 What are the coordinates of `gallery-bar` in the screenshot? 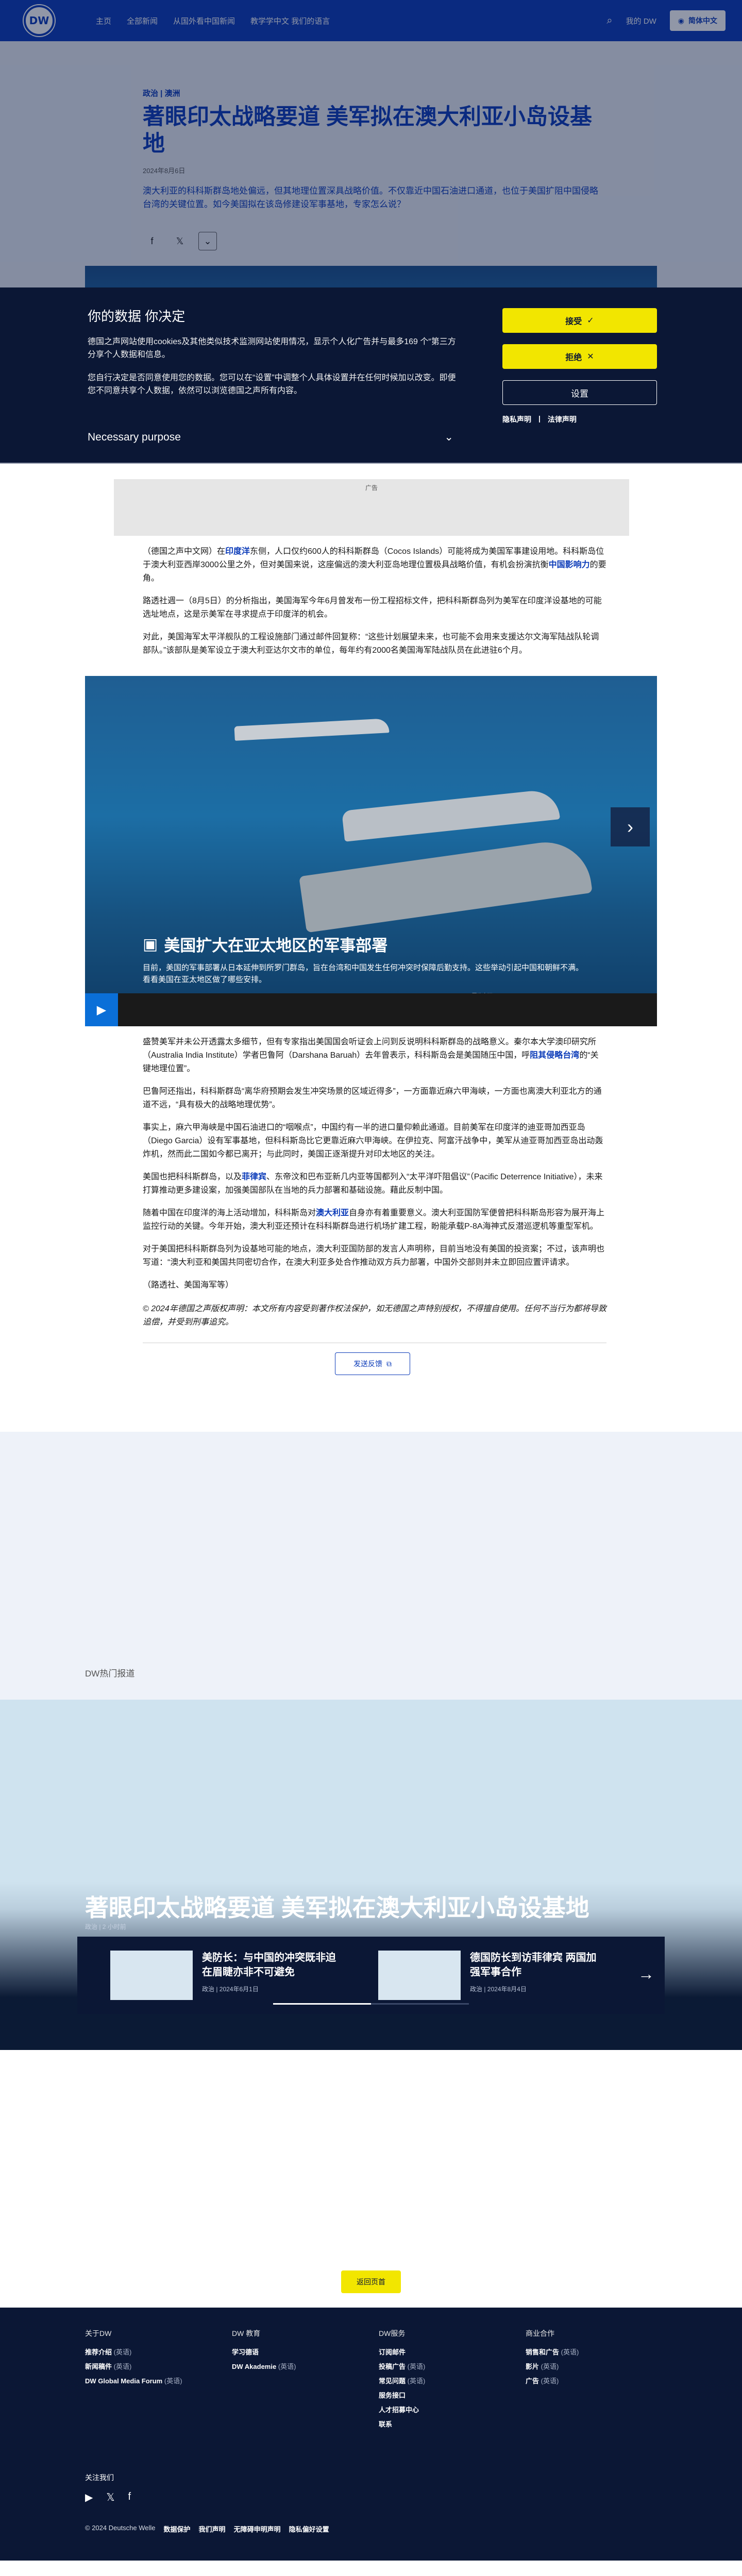 It's located at (371, 1009).